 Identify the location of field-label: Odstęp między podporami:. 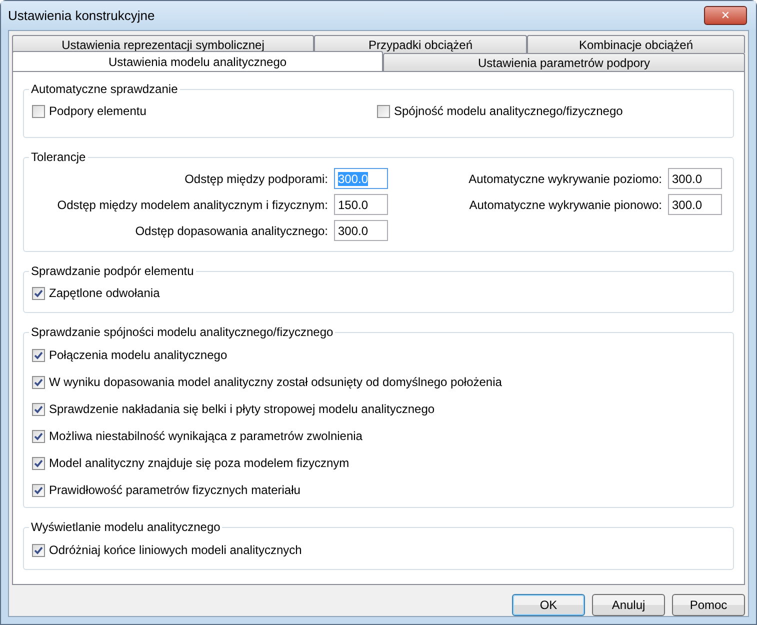
(256, 179).